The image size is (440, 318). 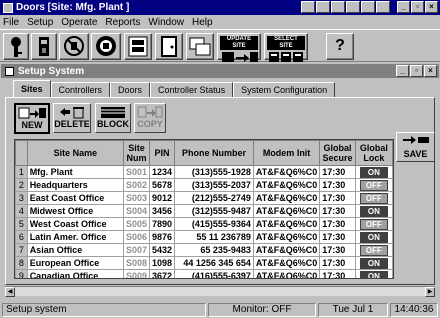 I want to click on menu-reports: Reports, so click(x=122, y=22).